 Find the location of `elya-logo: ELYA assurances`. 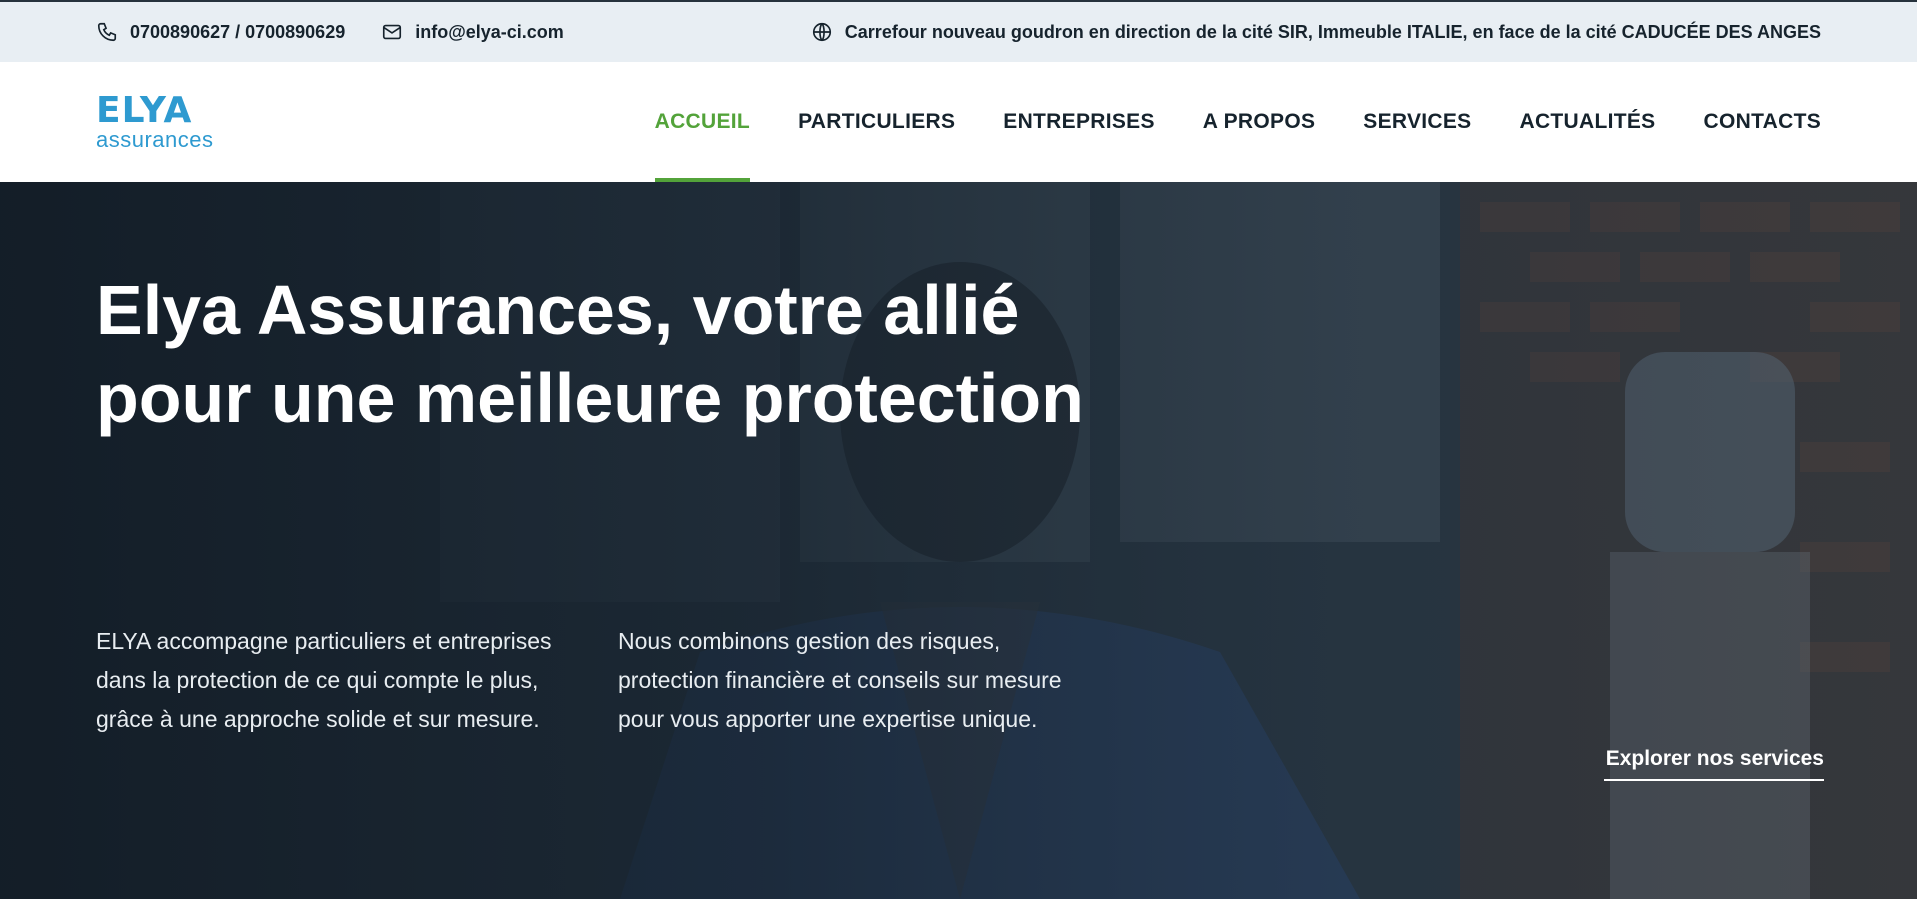

elya-logo: ELYA assurances is located at coordinates (166, 122).